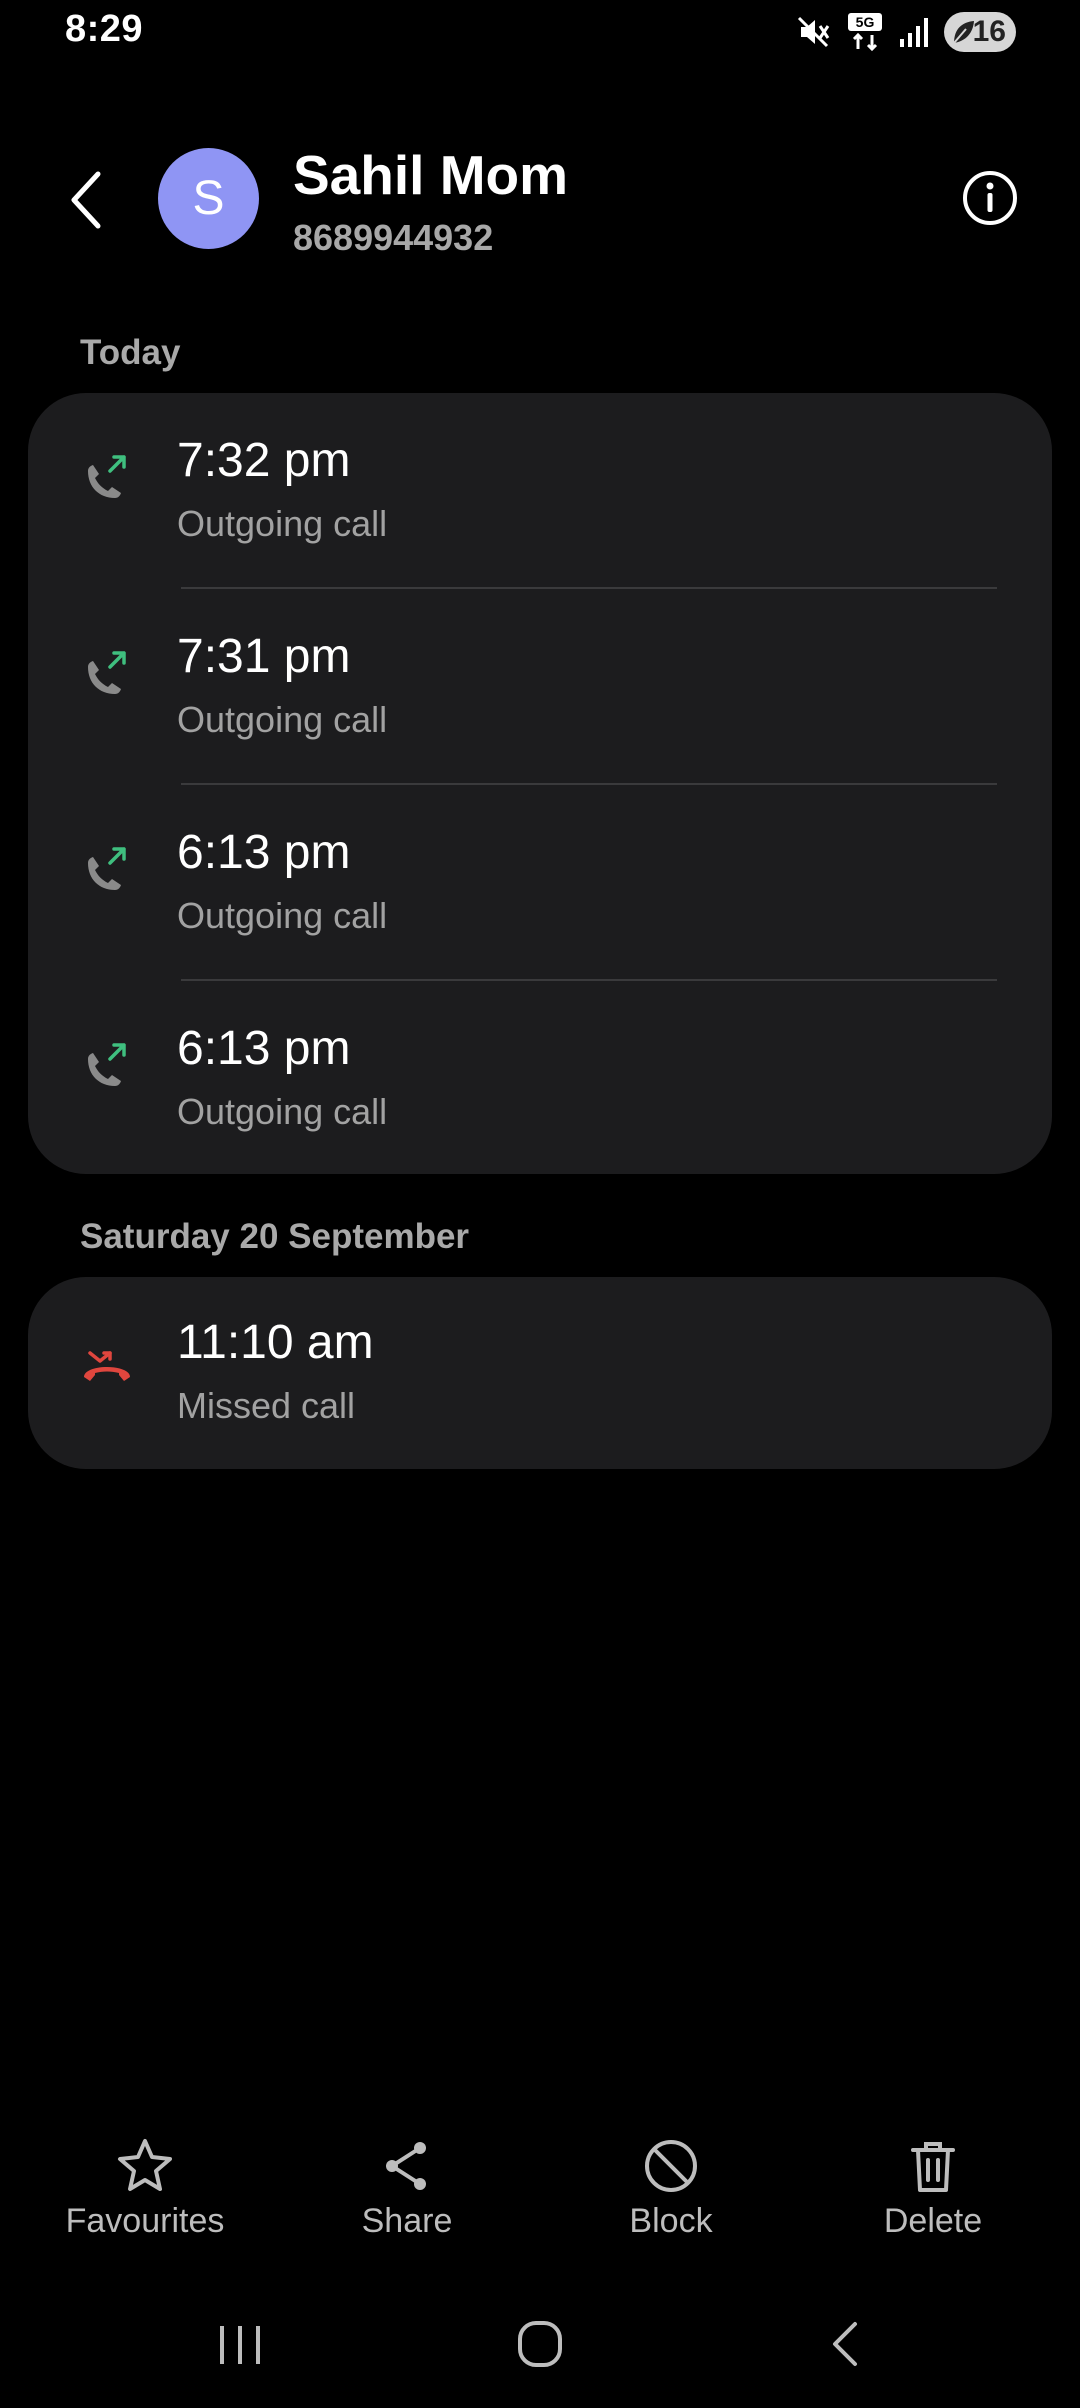  What do you see at coordinates (933, 2167) in the screenshot?
I see `trash-icon` at bounding box center [933, 2167].